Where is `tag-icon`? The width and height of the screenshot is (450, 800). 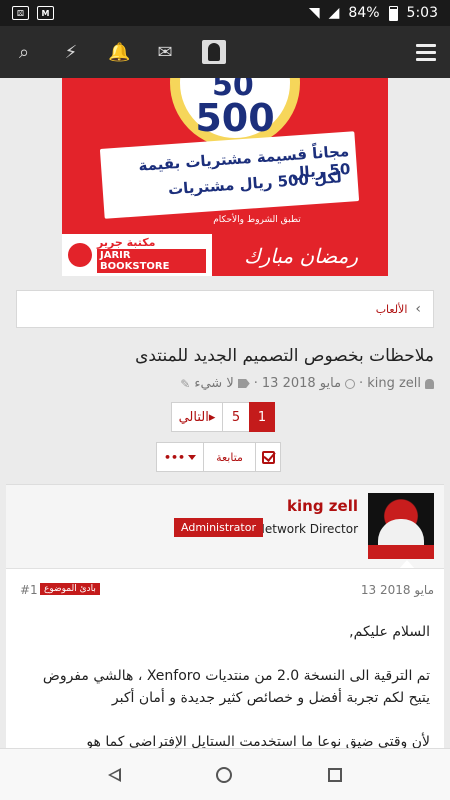 tag-icon is located at coordinates (243, 383).